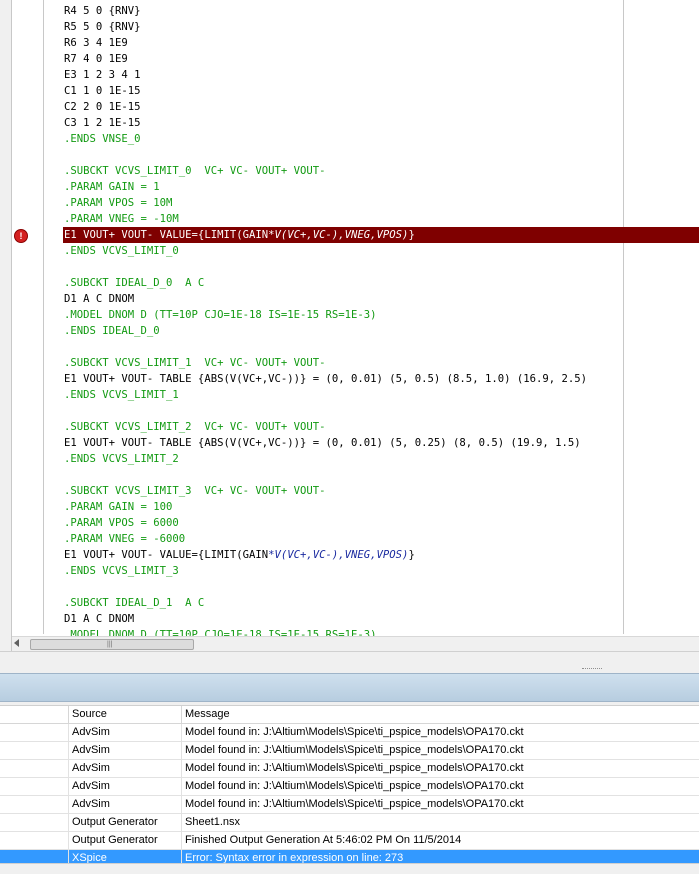 This screenshot has width=699, height=874. What do you see at coordinates (166, 555) in the screenshot?
I see `code-text: E1 VOUT+ VOUT- VALUE={LIMIT(GAIN` at bounding box center [166, 555].